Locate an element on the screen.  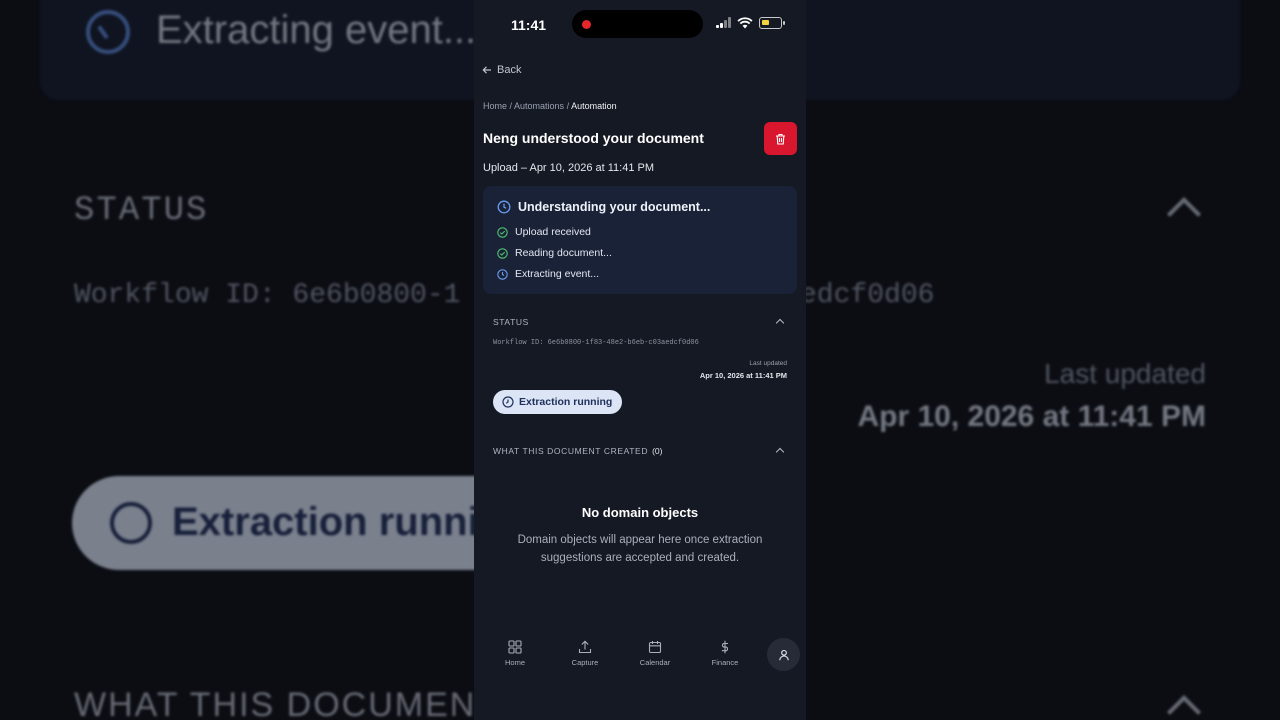
battery-icon is located at coordinates (772, 23).